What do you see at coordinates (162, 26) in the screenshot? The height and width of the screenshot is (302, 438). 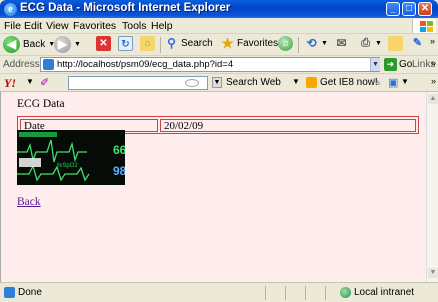 I see `menu-help: Help` at bounding box center [162, 26].